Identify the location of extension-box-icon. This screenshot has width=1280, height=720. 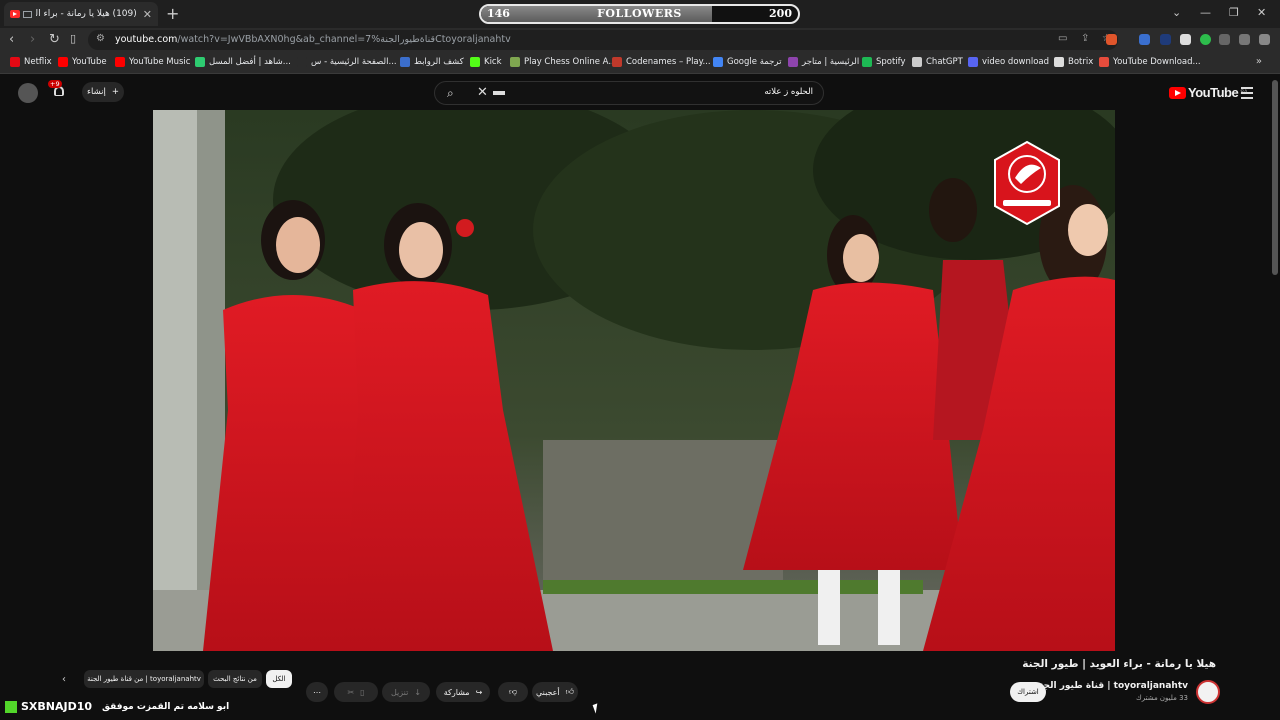
(1185, 39).